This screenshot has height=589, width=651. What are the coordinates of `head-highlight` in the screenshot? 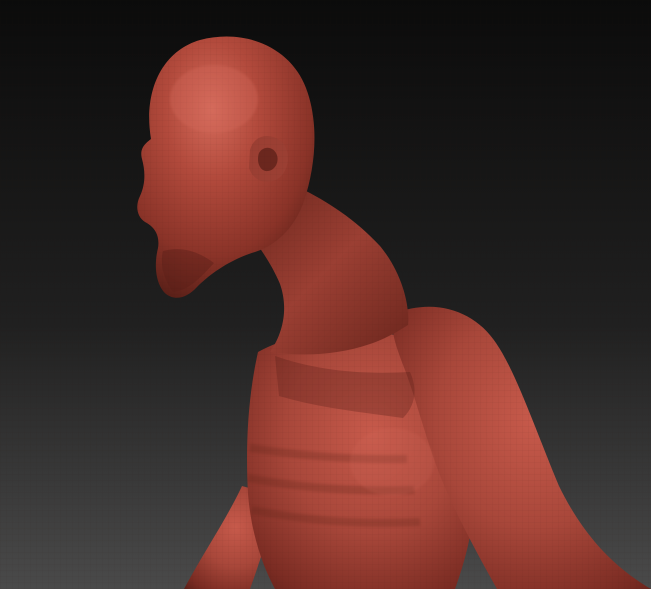 It's located at (214, 99).